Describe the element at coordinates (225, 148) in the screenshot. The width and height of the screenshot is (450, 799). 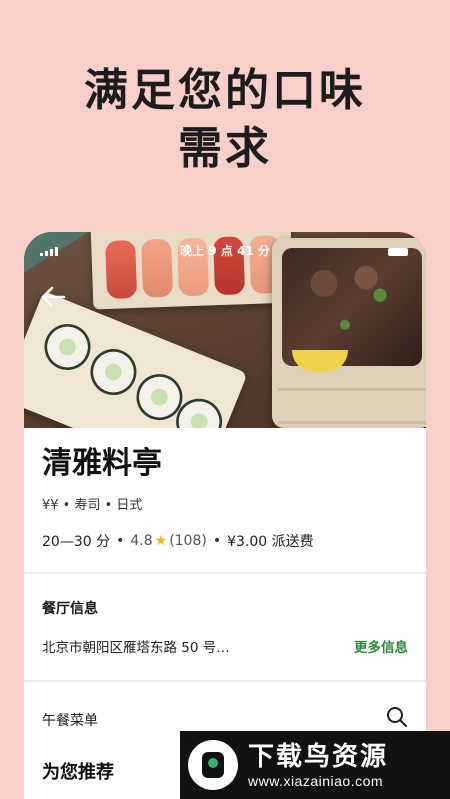
I see `headline-line-2: 需求` at that location.